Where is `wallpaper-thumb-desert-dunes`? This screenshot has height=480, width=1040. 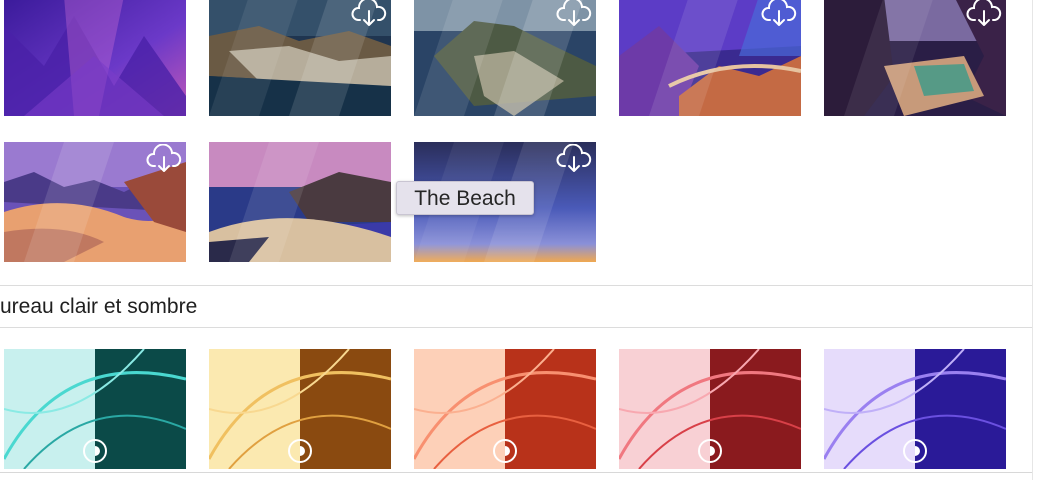
wallpaper-thumb-desert-dunes is located at coordinates (95, 202).